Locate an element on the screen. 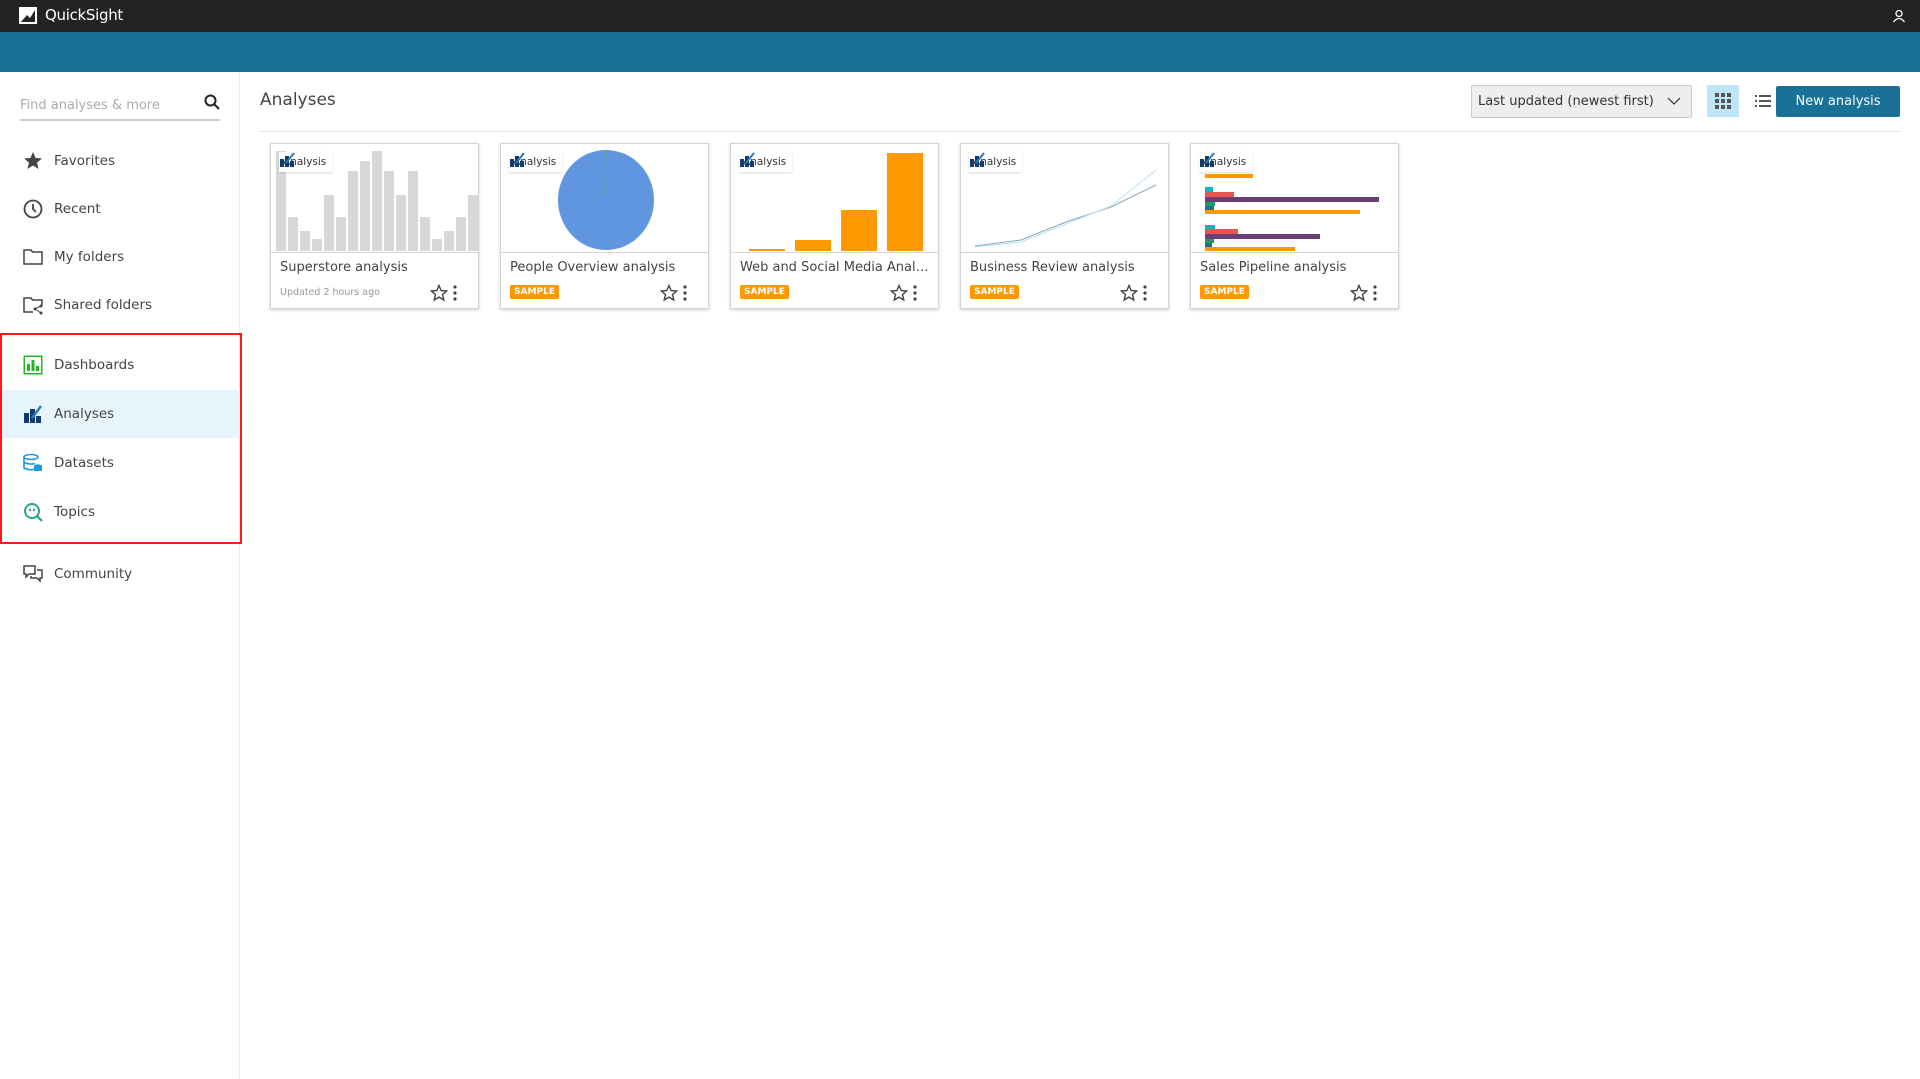  sidebar-item-my-folders: My folders is located at coordinates (120, 257).